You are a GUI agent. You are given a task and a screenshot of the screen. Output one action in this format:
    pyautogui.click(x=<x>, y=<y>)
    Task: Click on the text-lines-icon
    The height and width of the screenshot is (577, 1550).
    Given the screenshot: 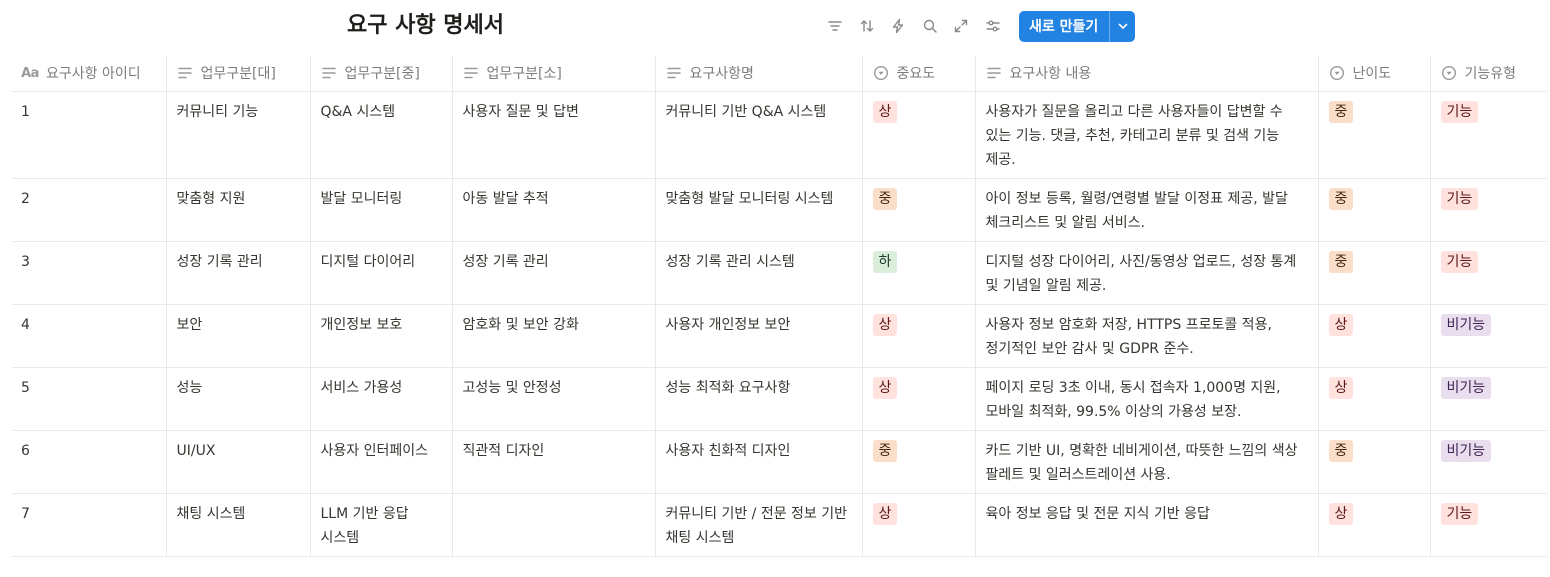 What is the action you would take?
    pyautogui.click(x=994, y=73)
    